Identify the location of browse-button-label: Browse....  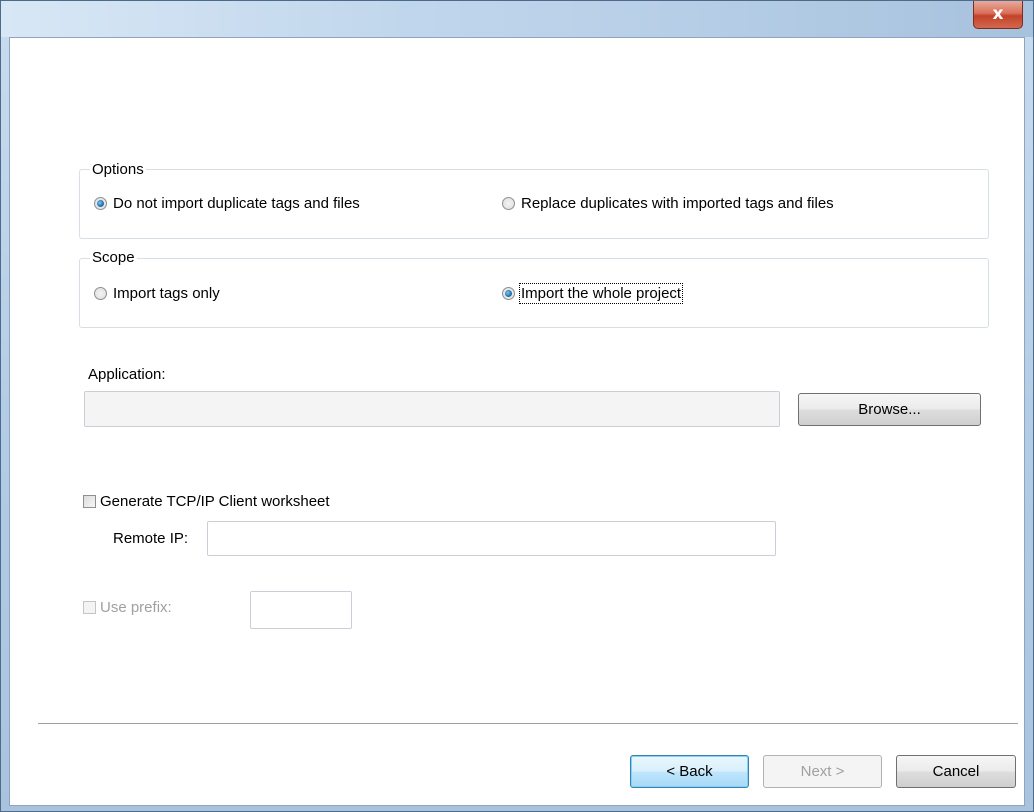
(889, 409).